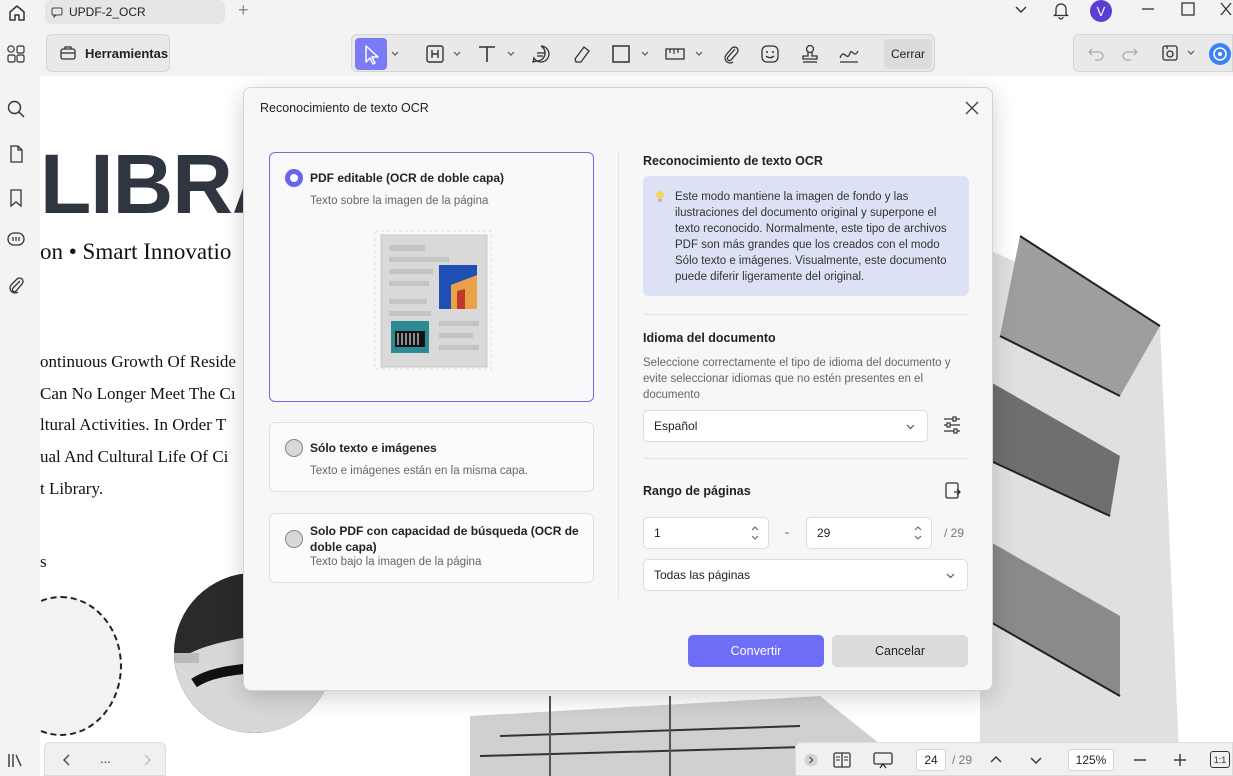 The width and height of the screenshot is (1233, 776). Describe the element at coordinates (419, 471) in the screenshot. I see `option-description: Texto e imágenes están en la misma capa.` at that location.